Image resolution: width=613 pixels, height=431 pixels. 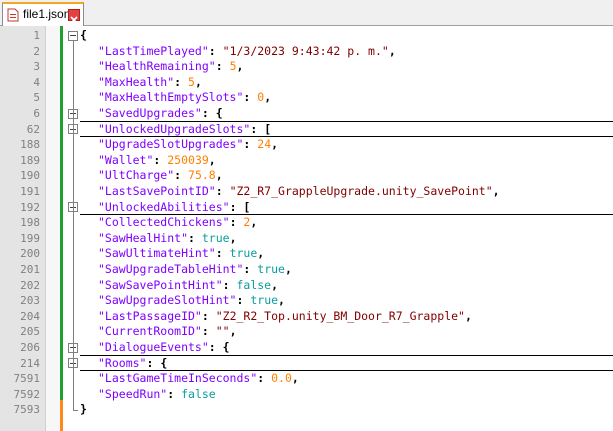 I want to click on line-number: 62, so click(x=33, y=129).